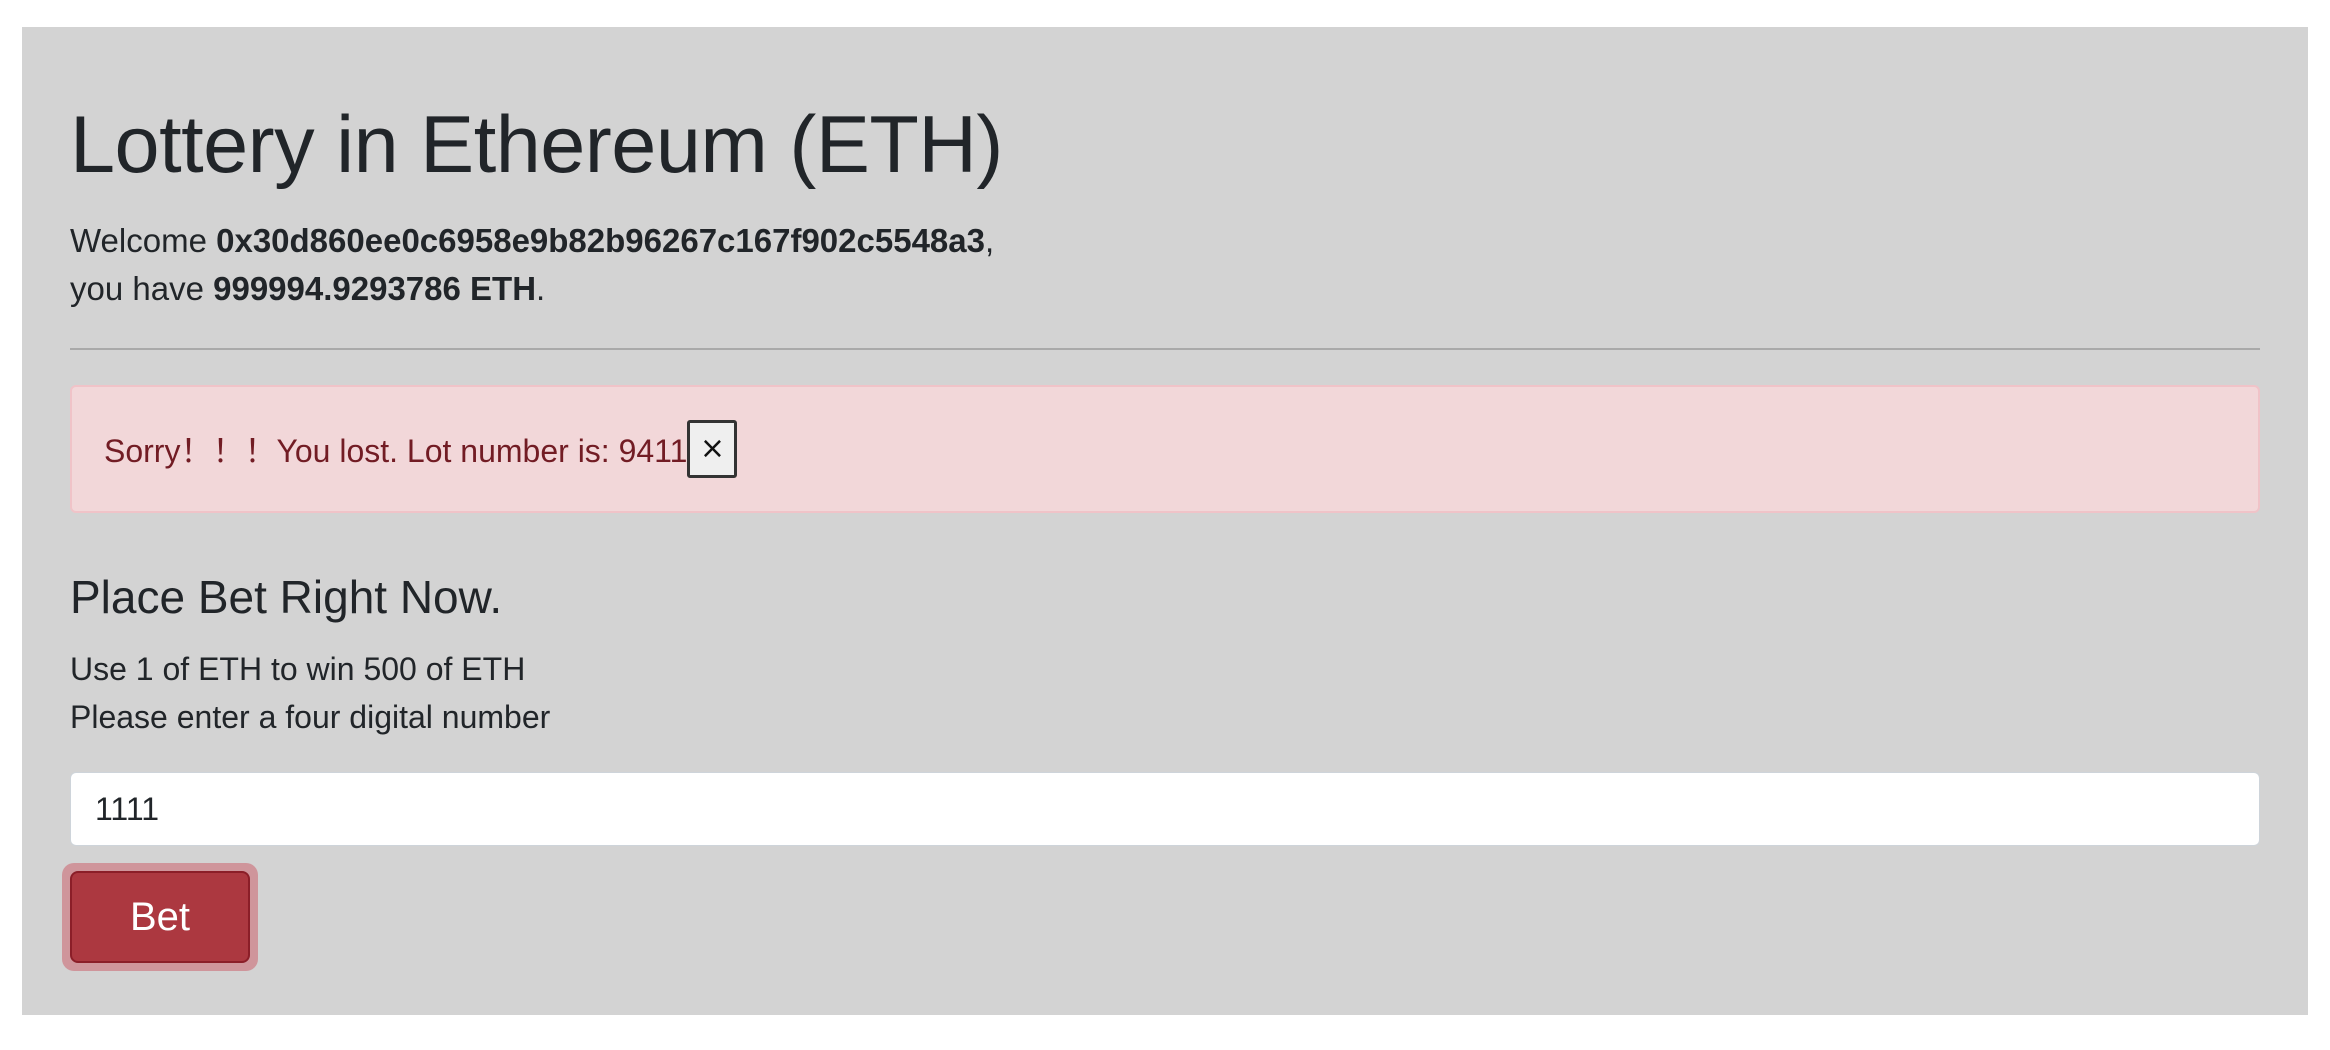 This screenshot has width=2330, height=1050. I want to click on alert-message: Sorry！！！You lost. Lot number is: 9411, so click(396, 451).